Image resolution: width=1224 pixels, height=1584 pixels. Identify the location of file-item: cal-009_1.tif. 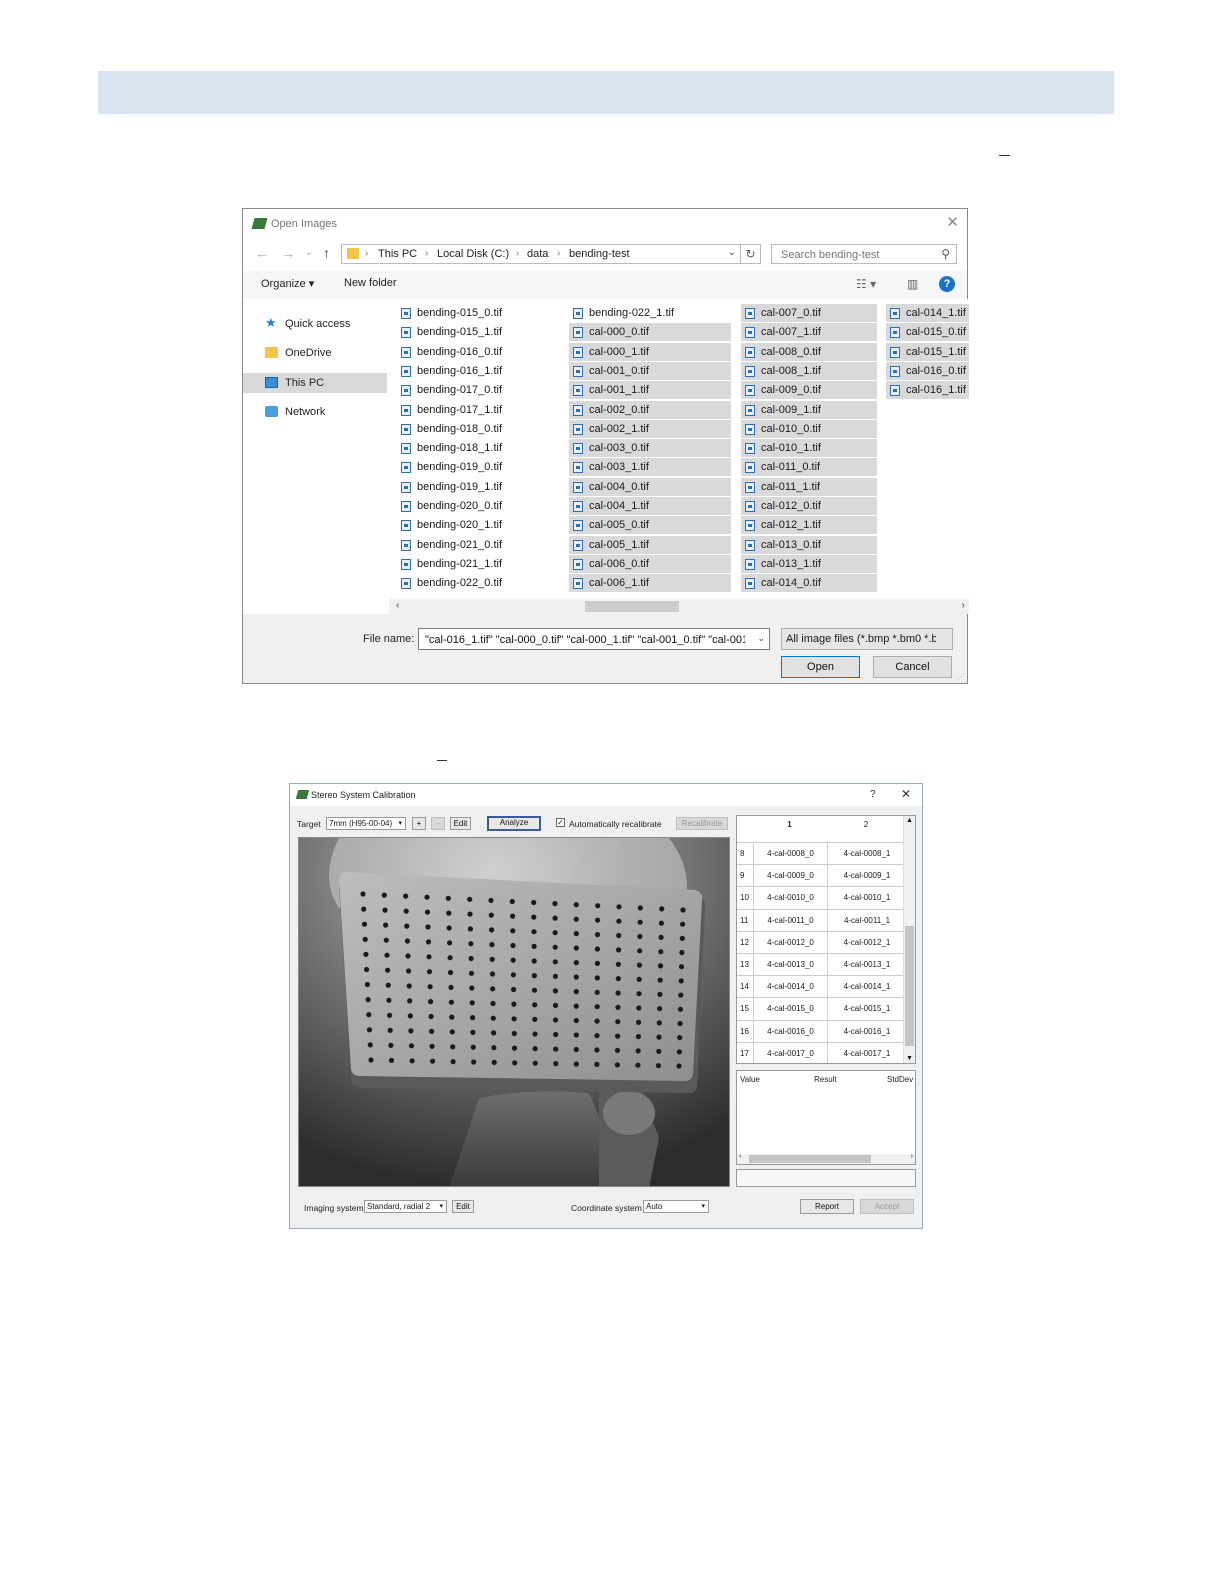
(809, 409).